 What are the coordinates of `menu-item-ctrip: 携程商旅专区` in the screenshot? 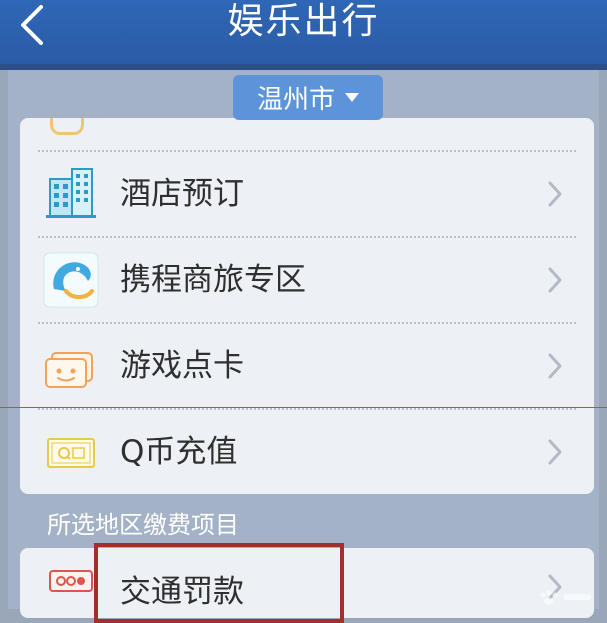 It's located at (307, 280).